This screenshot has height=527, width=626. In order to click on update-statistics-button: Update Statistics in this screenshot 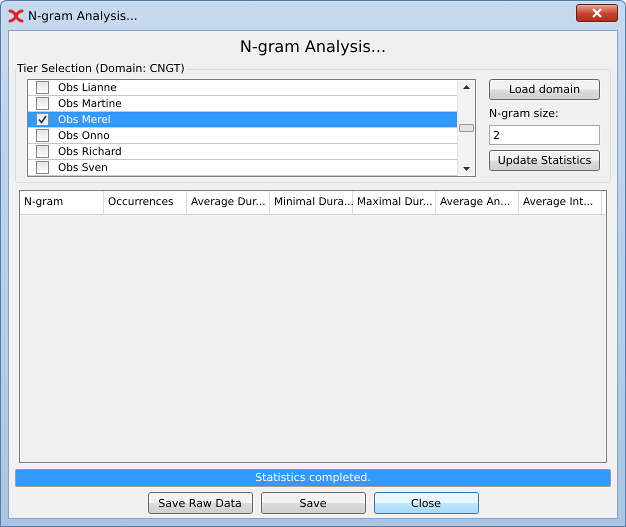, I will do `click(544, 160)`.